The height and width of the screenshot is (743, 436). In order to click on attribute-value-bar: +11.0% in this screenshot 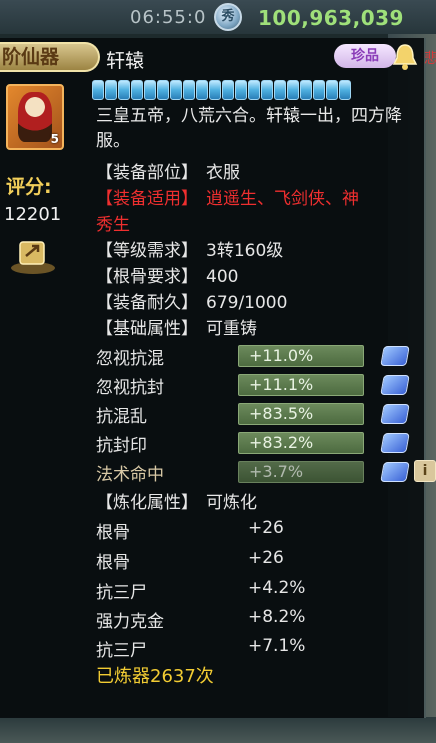, I will do `click(301, 356)`.